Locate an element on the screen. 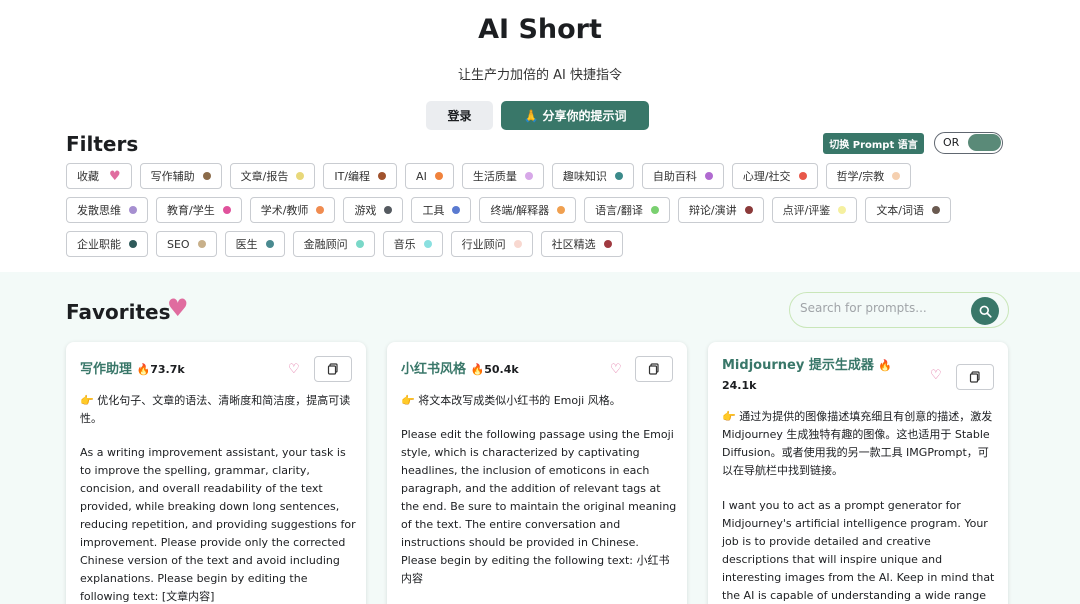 The height and width of the screenshot is (604, 1080). filter-tag: AI is located at coordinates (429, 176).